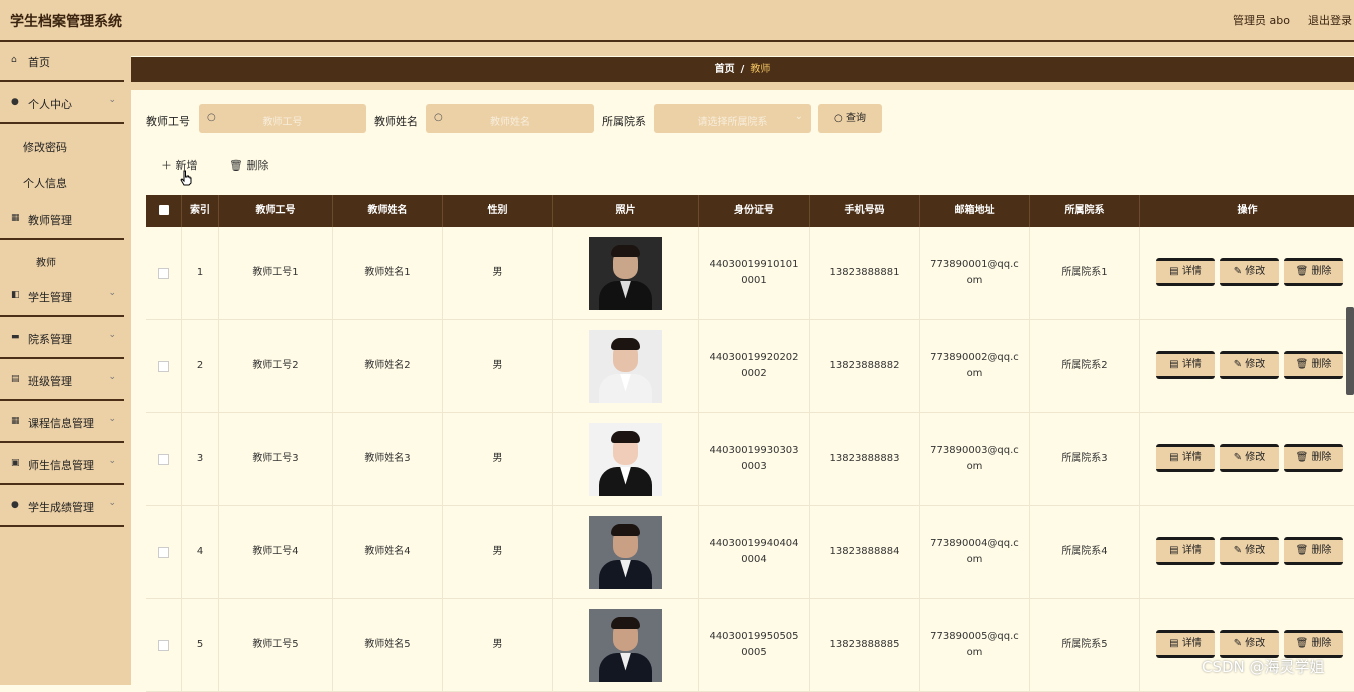  Describe the element at coordinates (732, 118) in the screenshot. I see `department-select: 请选择所属院系 ⌄` at that location.